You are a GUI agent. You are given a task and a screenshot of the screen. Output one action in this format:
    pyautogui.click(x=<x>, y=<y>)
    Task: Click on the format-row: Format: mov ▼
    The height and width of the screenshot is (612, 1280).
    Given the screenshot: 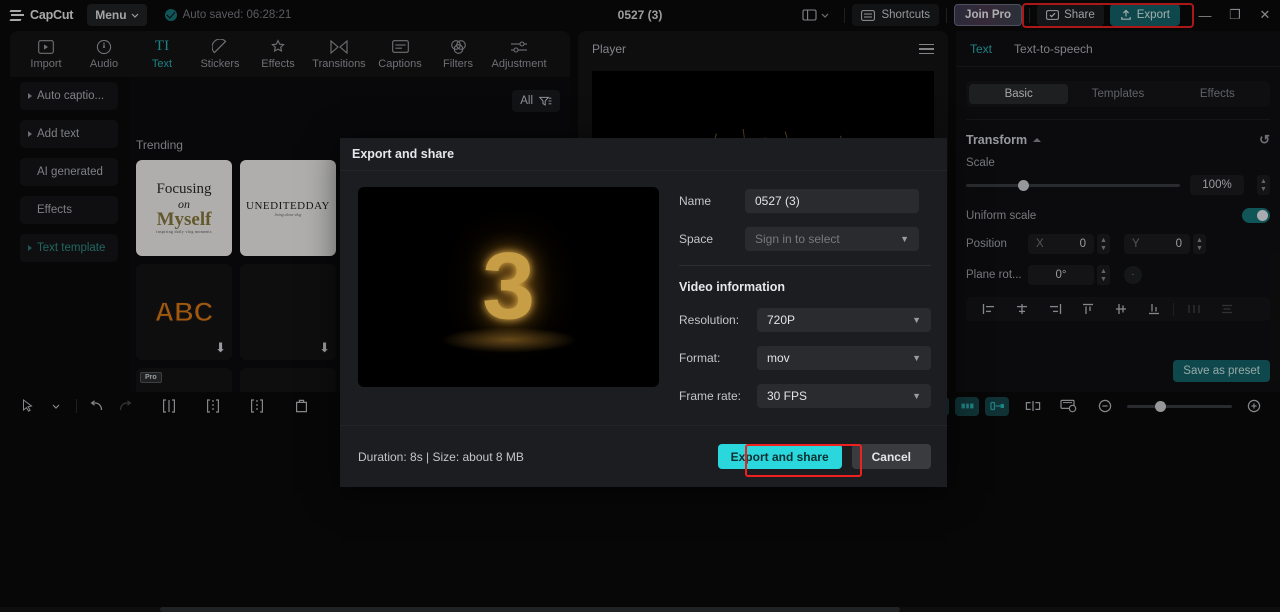 What is the action you would take?
    pyautogui.click(x=805, y=358)
    